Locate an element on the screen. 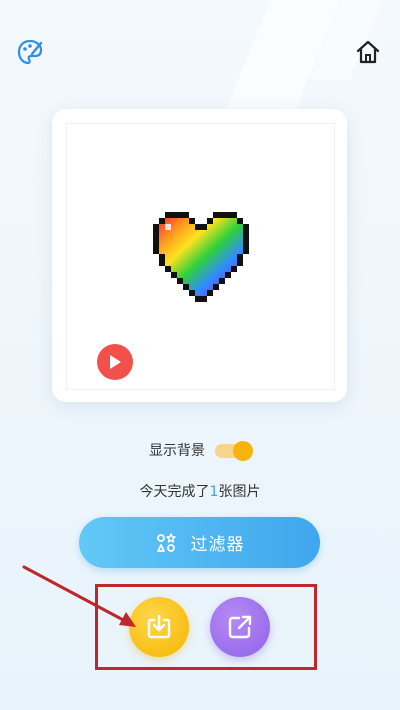 The image size is (400, 710). play-icon is located at coordinates (115, 362).